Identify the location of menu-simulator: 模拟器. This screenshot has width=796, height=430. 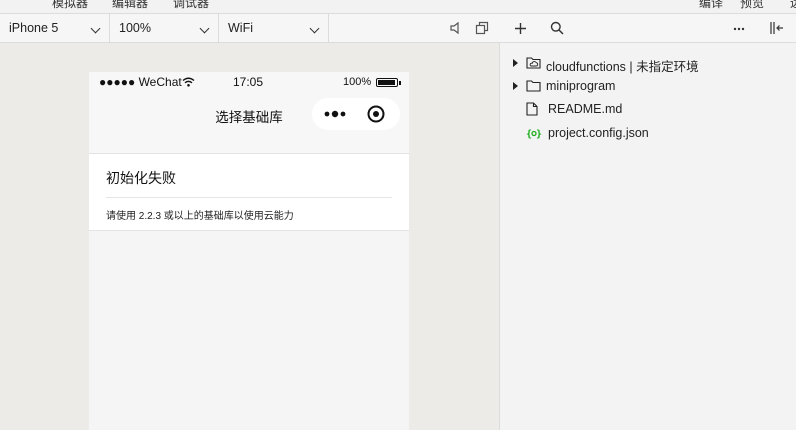
(70, 5).